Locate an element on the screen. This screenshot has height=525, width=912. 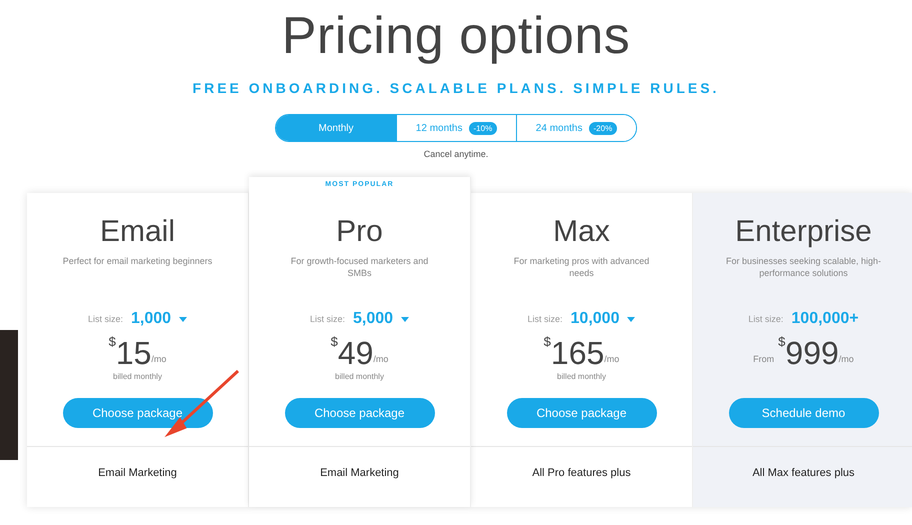
price-amount: 999 is located at coordinates (812, 353).